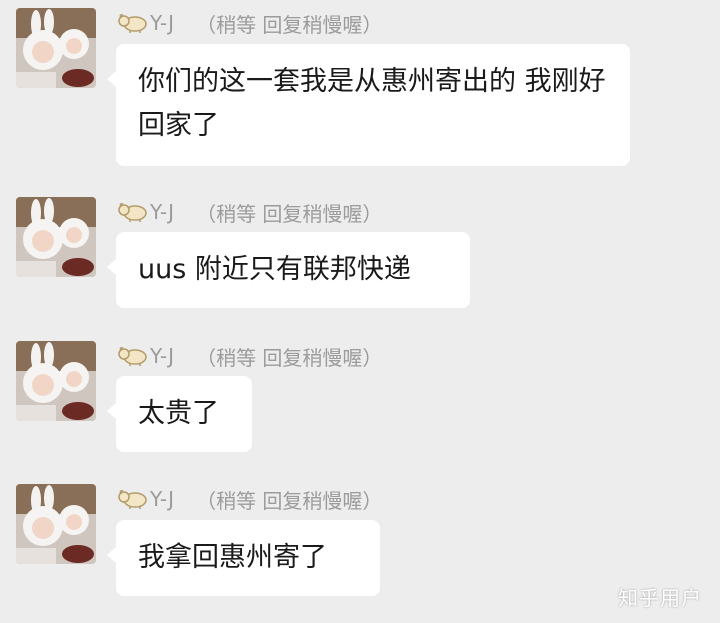  I want to click on watermark: 知乎用户, so click(660, 598).